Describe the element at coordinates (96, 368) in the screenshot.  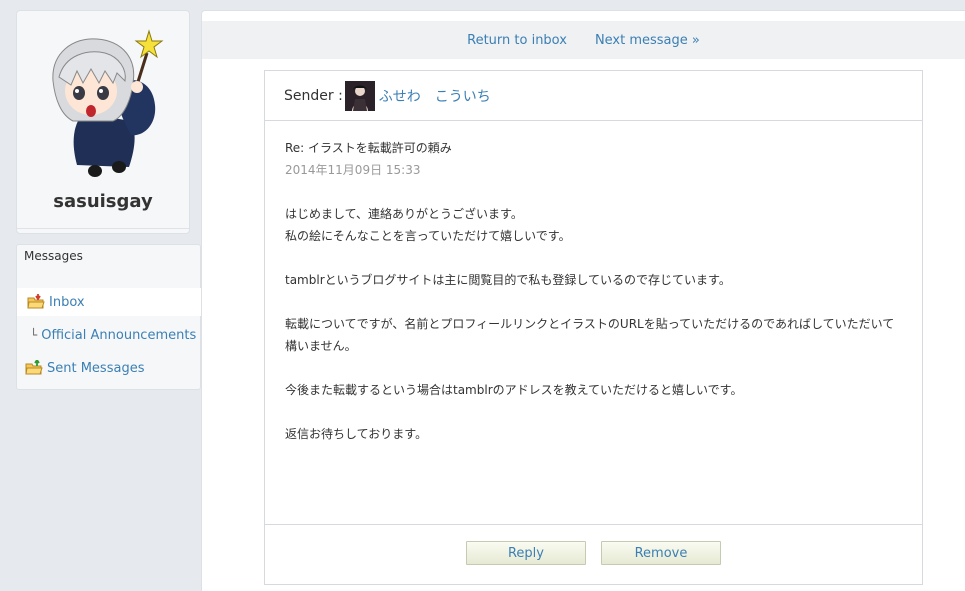
I see `nav-item-sent-messages-label: Sent Messages` at that location.